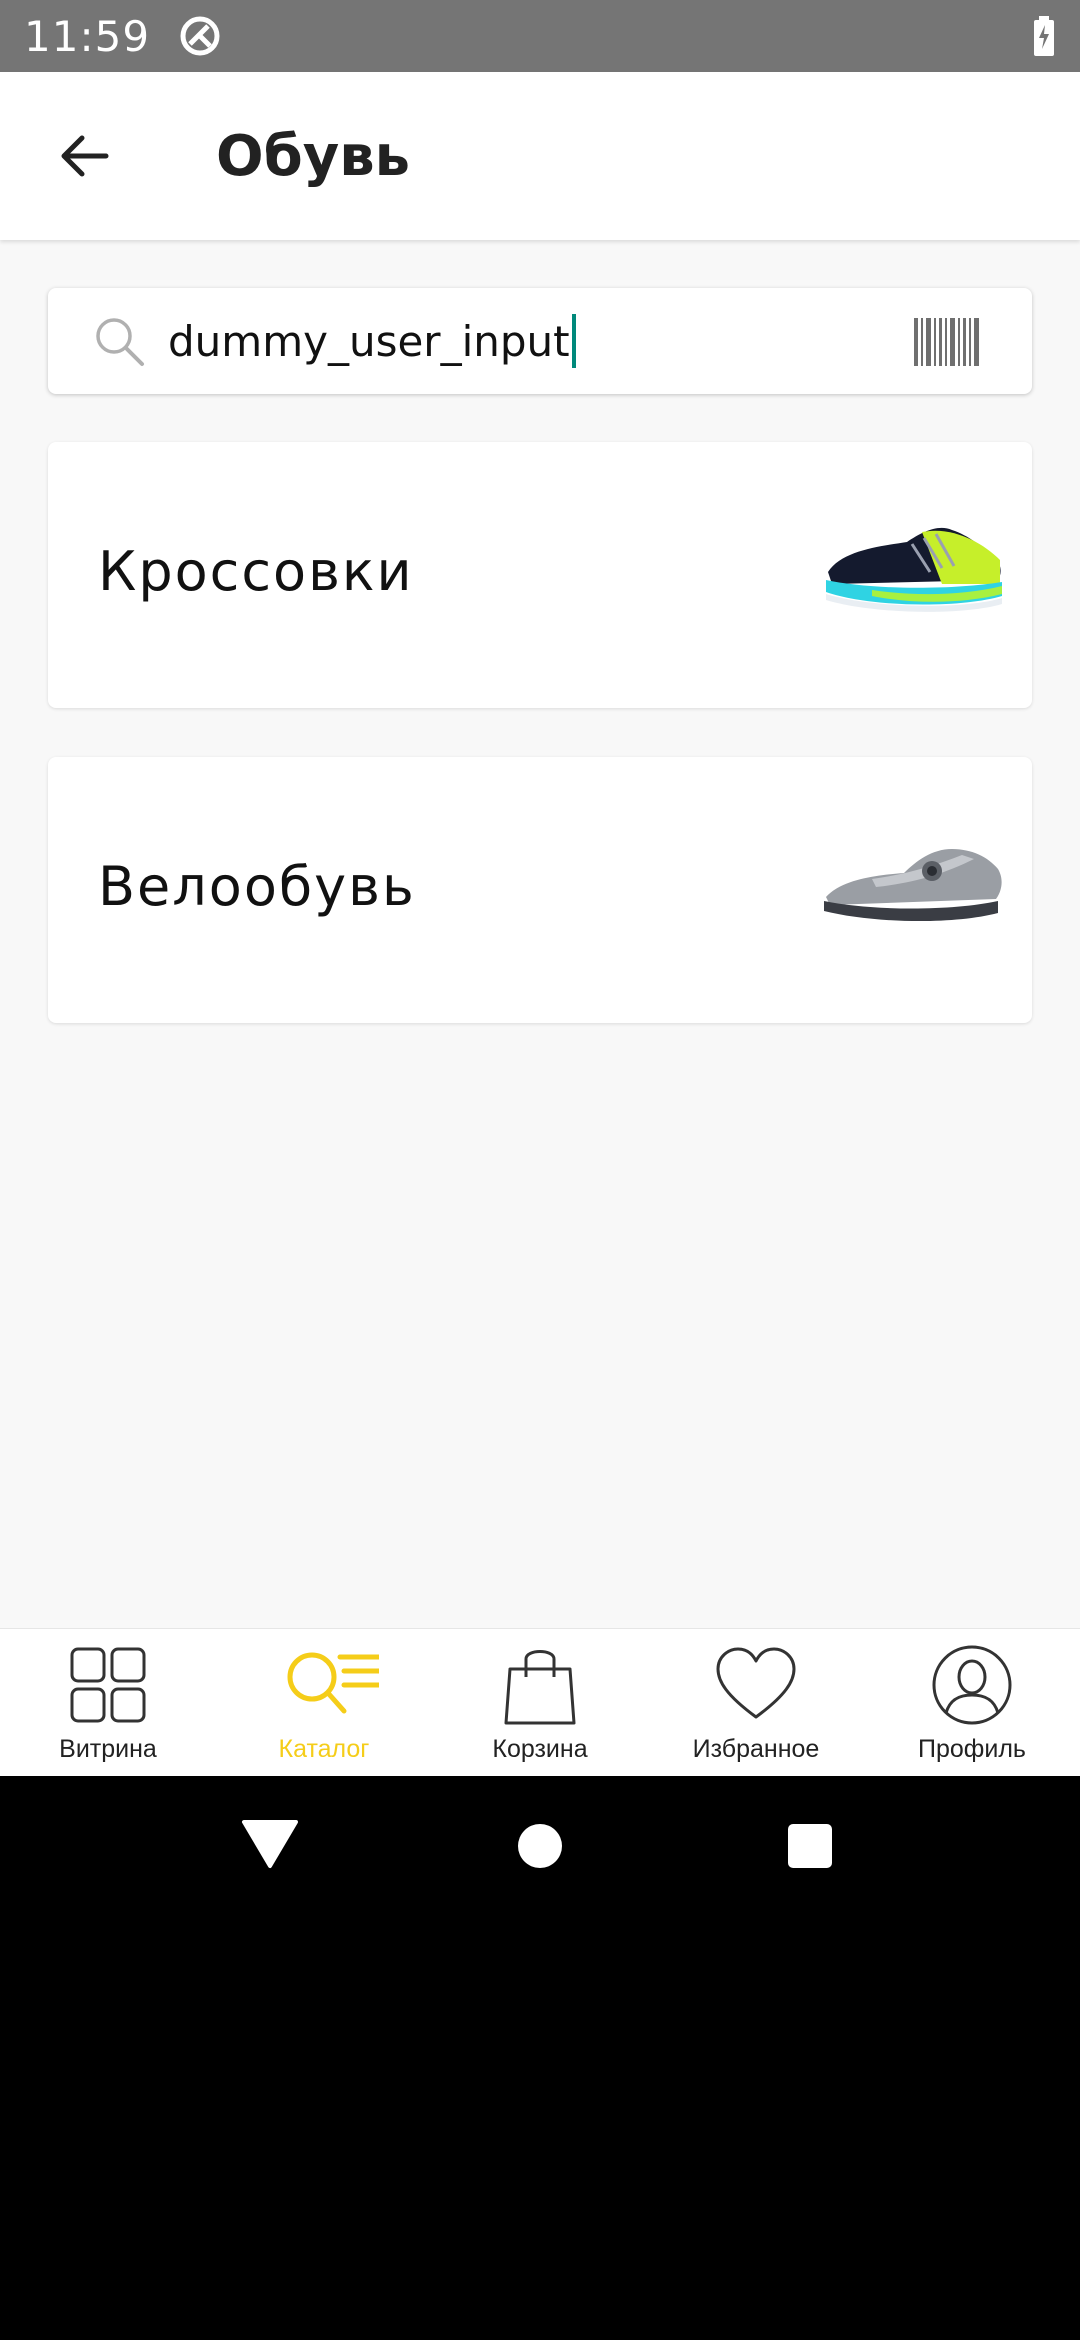 Image resolution: width=1080 pixels, height=2340 pixels. What do you see at coordinates (756, 1749) in the screenshot?
I see `nav-label: Избранное` at bounding box center [756, 1749].